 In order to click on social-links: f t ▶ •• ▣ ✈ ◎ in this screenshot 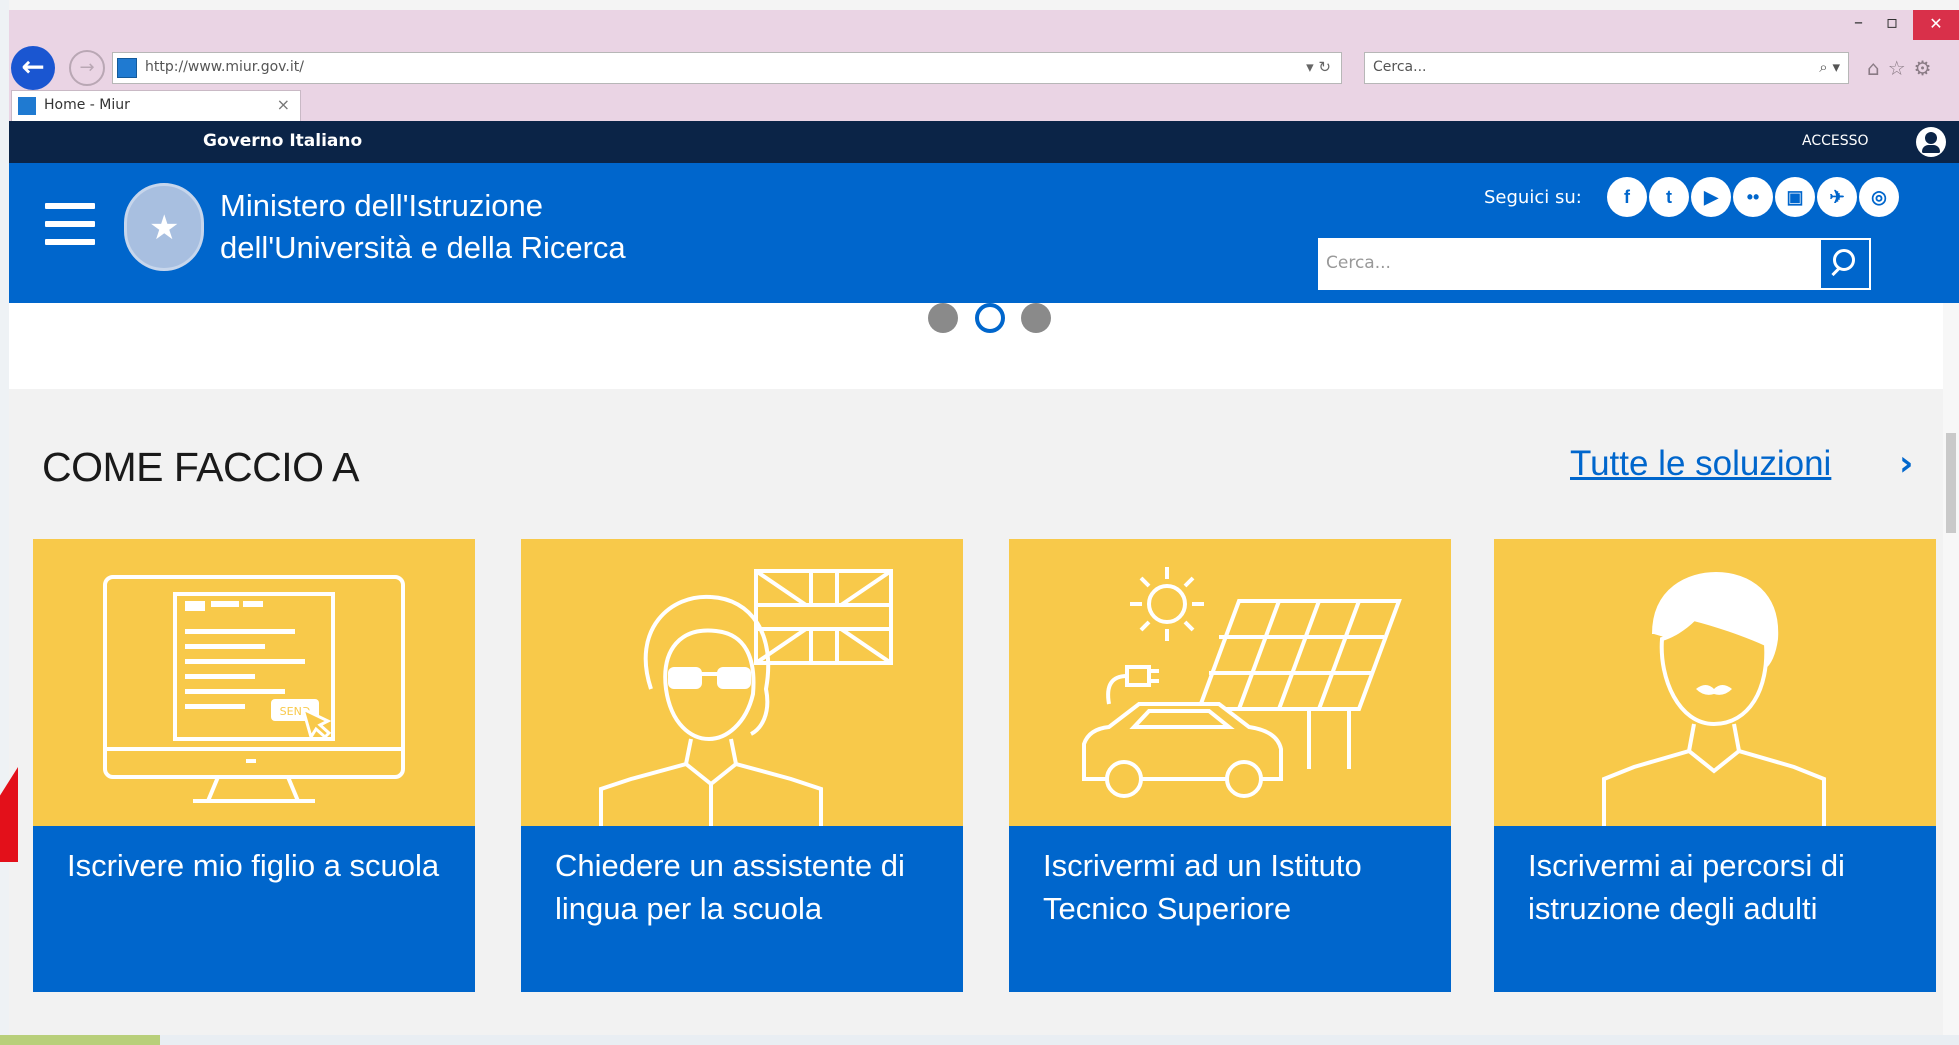, I will do `click(1754, 197)`.